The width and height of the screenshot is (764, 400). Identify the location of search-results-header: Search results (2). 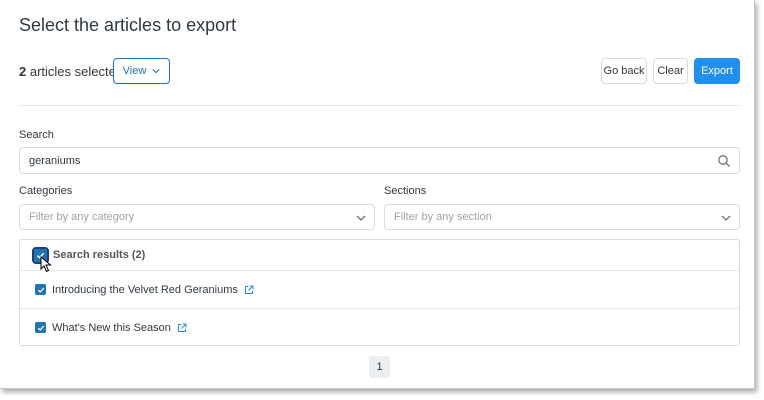
(379, 255).